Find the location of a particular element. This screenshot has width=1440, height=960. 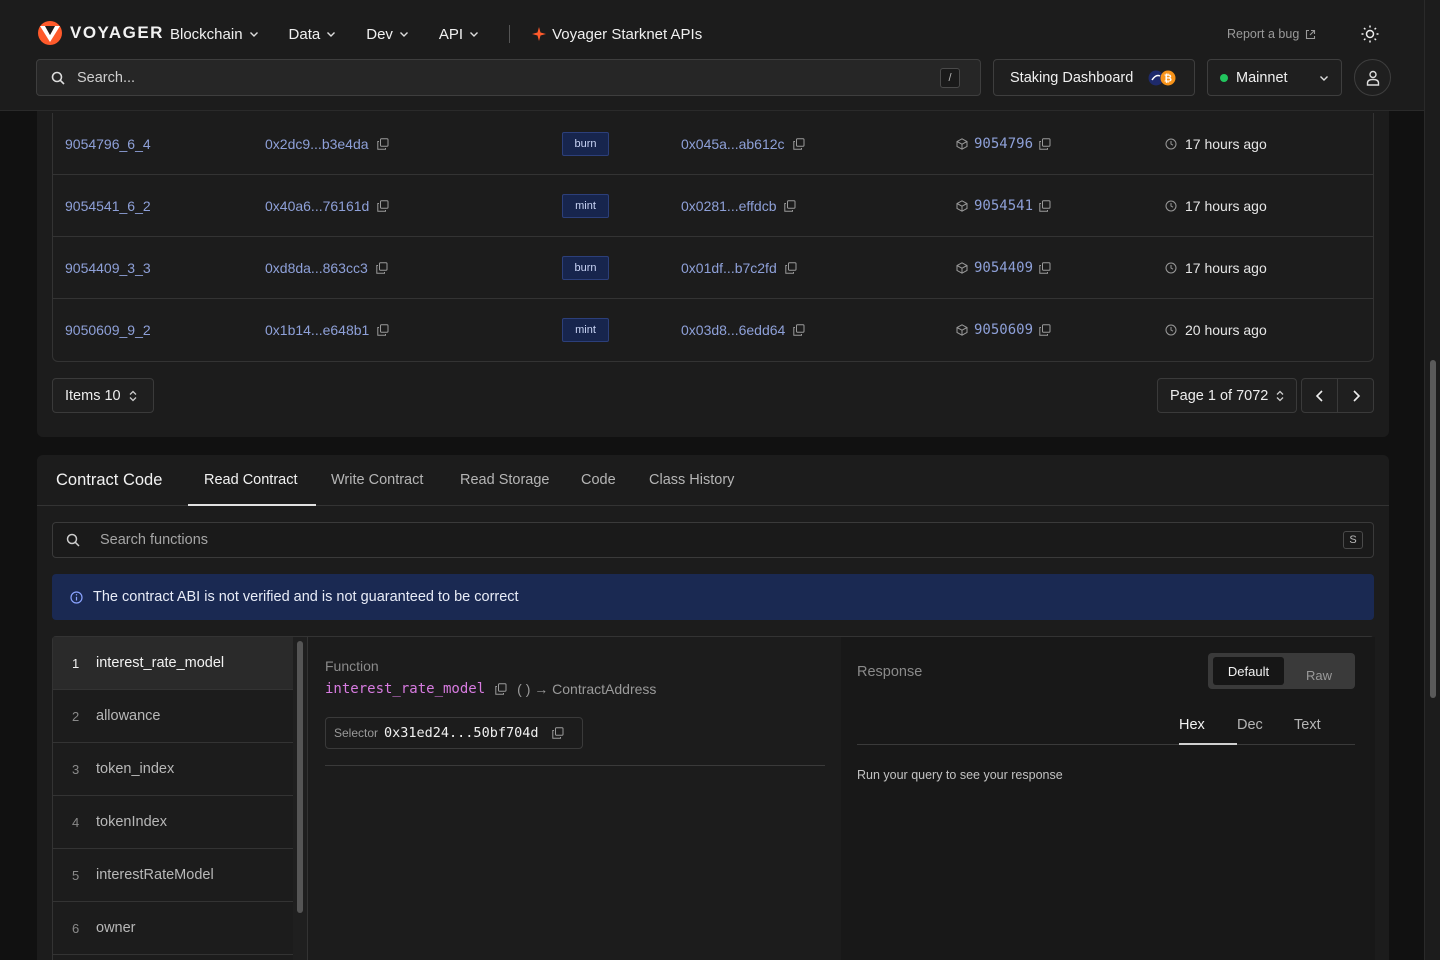

global-search-input: Search... / is located at coordinates (508, 77).